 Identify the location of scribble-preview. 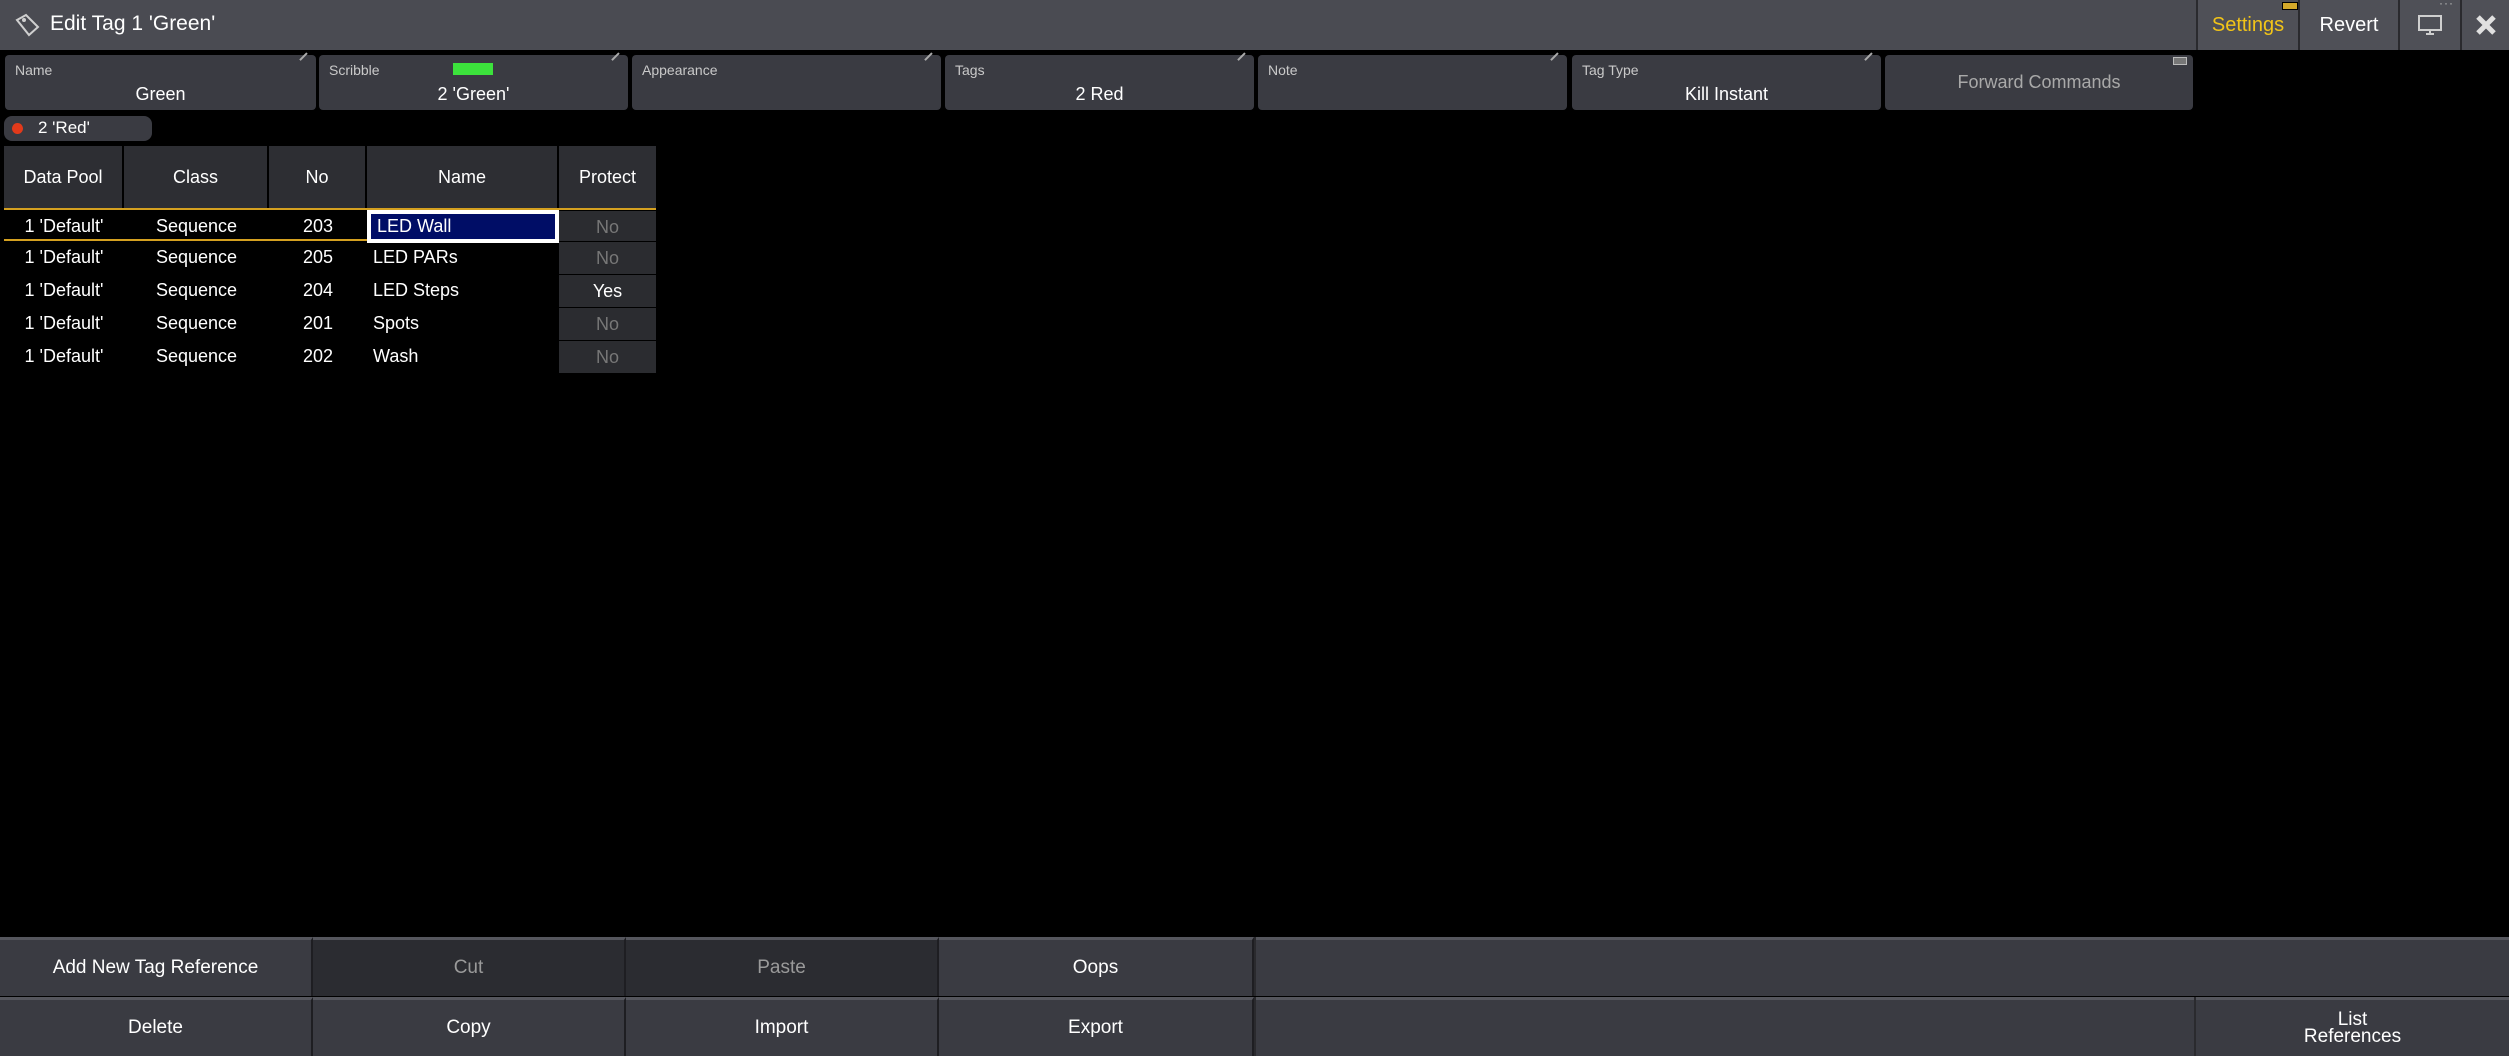
(473, 69).